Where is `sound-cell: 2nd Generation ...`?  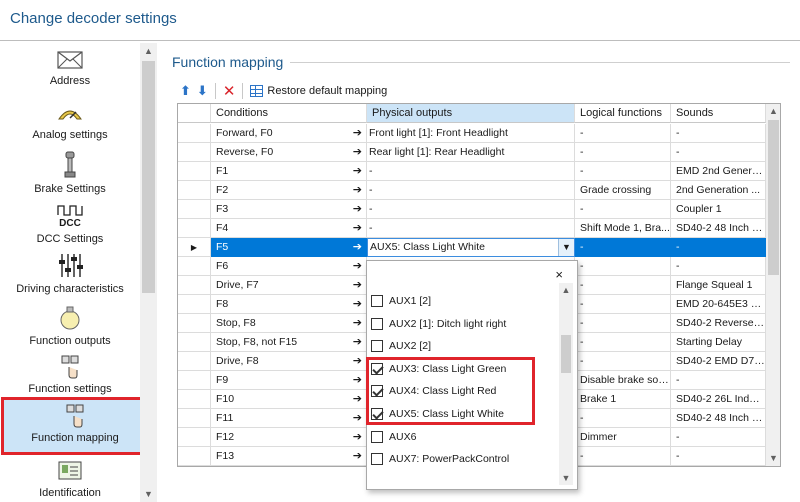 sound-cell: 2nd Generation ... is located at coordinates (718, 190).